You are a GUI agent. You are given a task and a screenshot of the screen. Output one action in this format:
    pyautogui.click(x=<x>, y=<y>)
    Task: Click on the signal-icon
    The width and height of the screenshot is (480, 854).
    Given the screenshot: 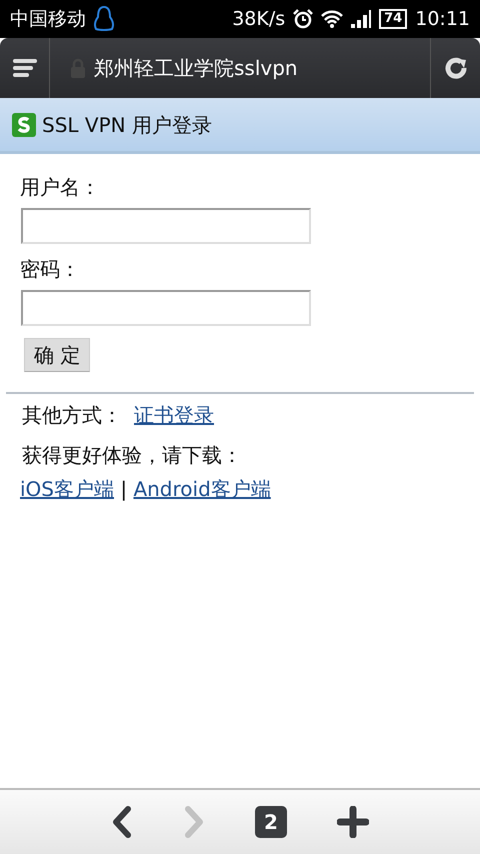 What is the action you would take?
    pyautogui.click(x=361, y=19)
    